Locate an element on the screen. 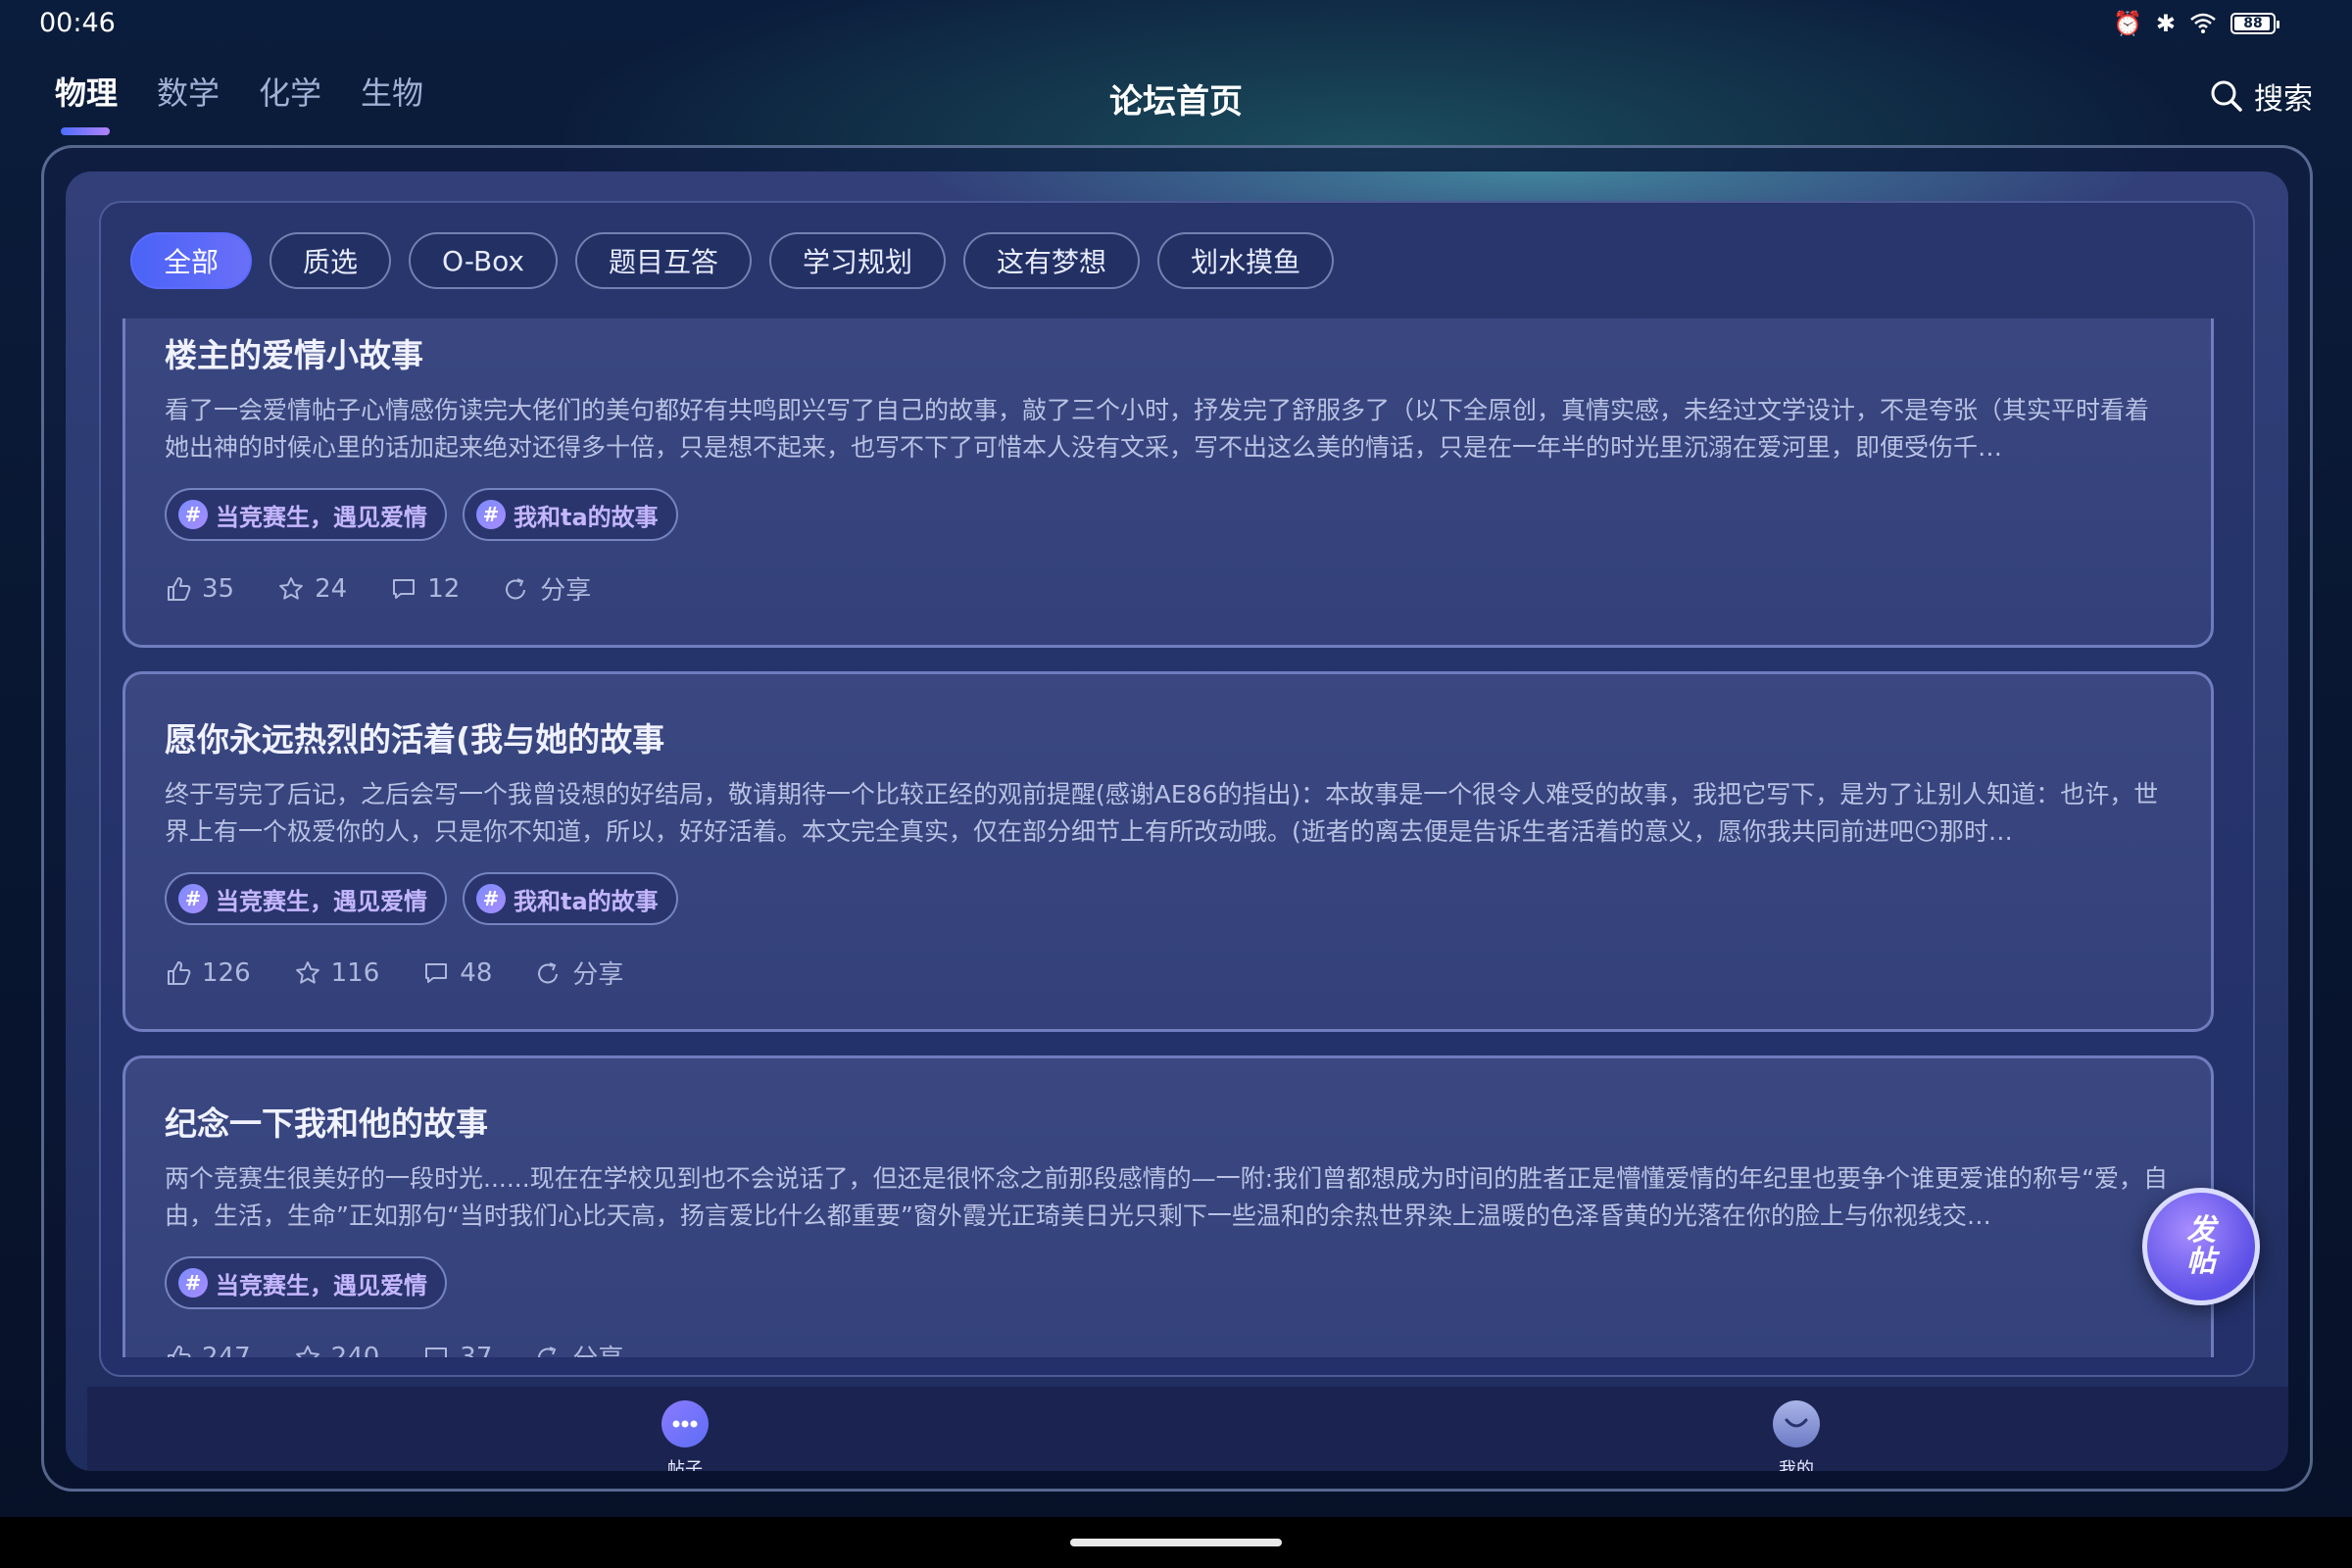 This screenshot has width=2352, height=1568. like-button: 126 is located at coordinates (208, 973).